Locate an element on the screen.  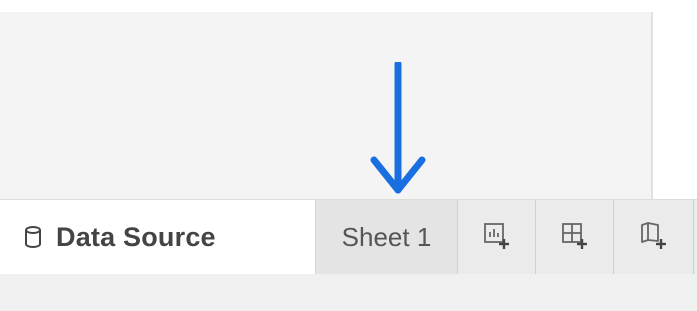
data-source-label: Data Source is located at coordinates (136, 236).